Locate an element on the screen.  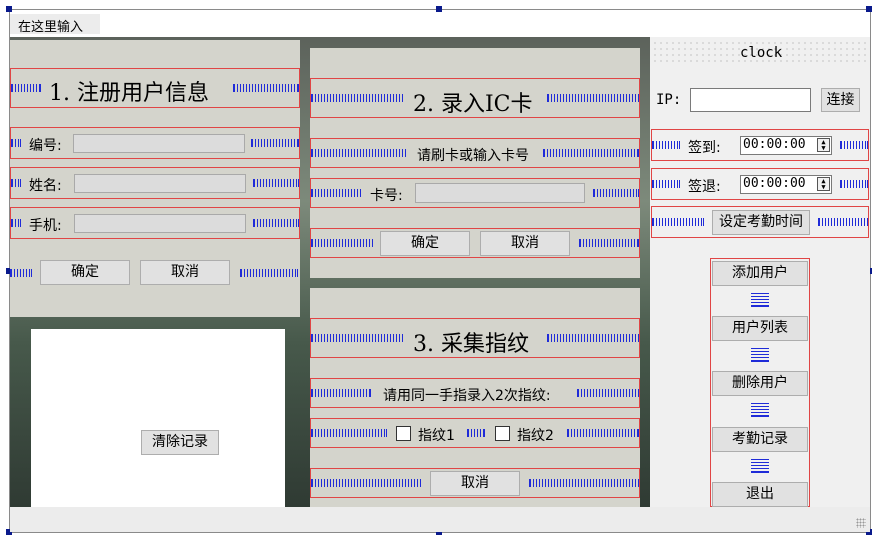
ic-card-prompt: 请刷卡或输入卡号 is located at coordinates (473, 156).